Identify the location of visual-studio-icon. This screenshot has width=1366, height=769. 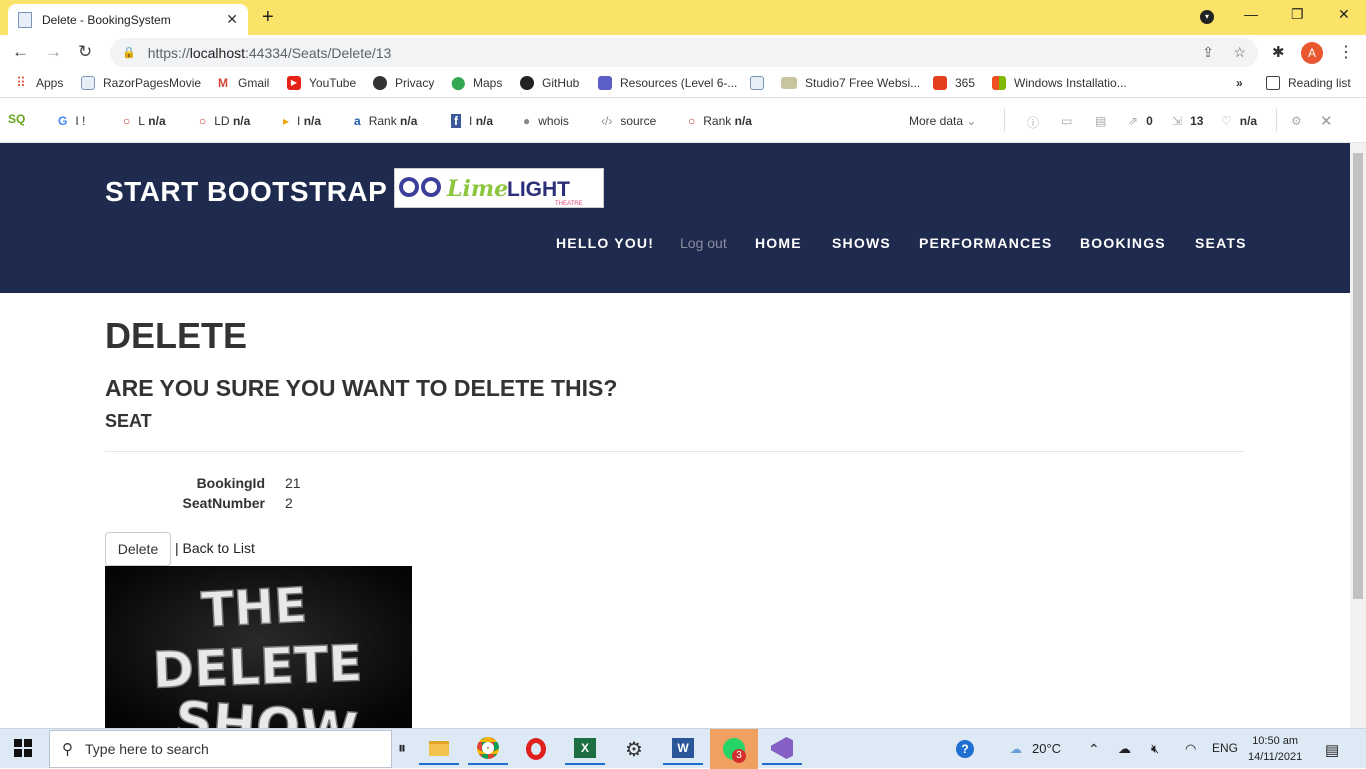
(782, 749).